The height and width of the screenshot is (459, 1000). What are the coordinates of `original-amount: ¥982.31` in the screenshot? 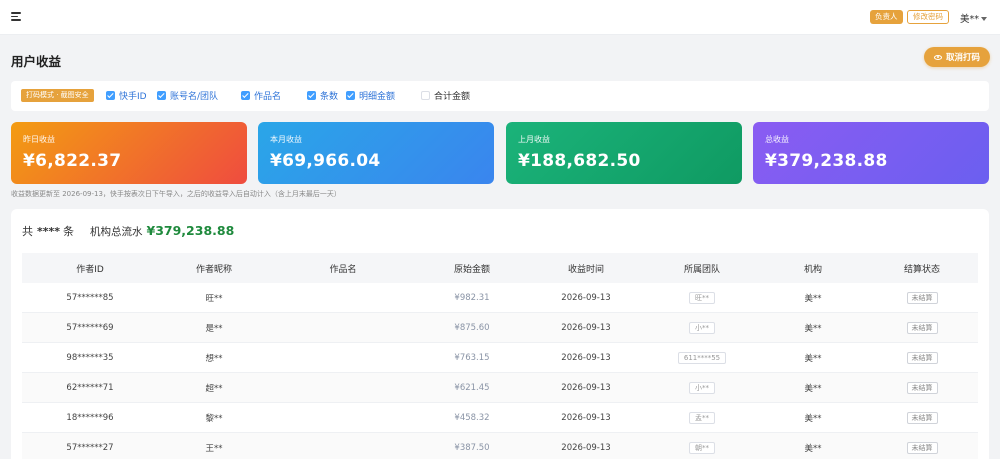 It's located at (472, 297).